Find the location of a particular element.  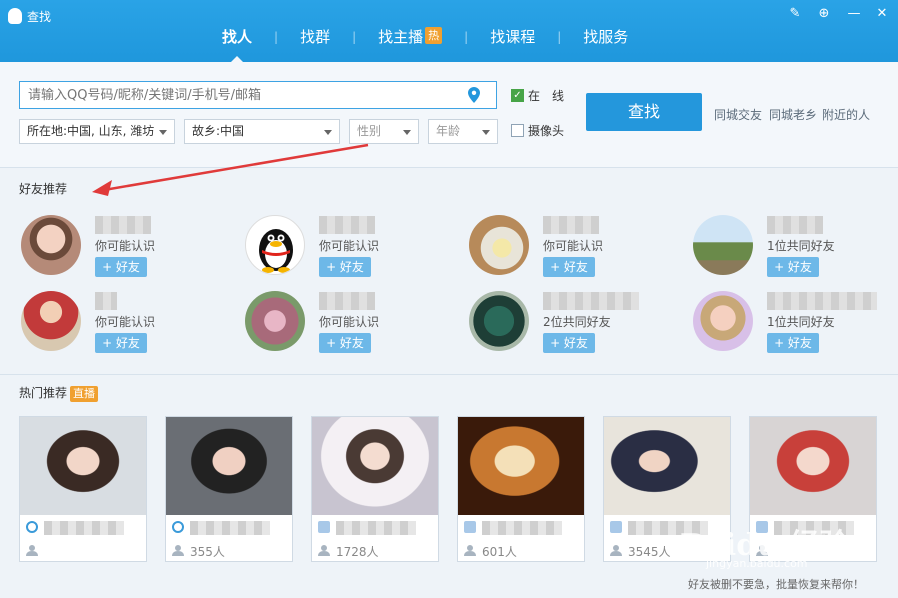

baidu-watermark-url: jingyan.baidu.com is located at coordinates (757, 563).